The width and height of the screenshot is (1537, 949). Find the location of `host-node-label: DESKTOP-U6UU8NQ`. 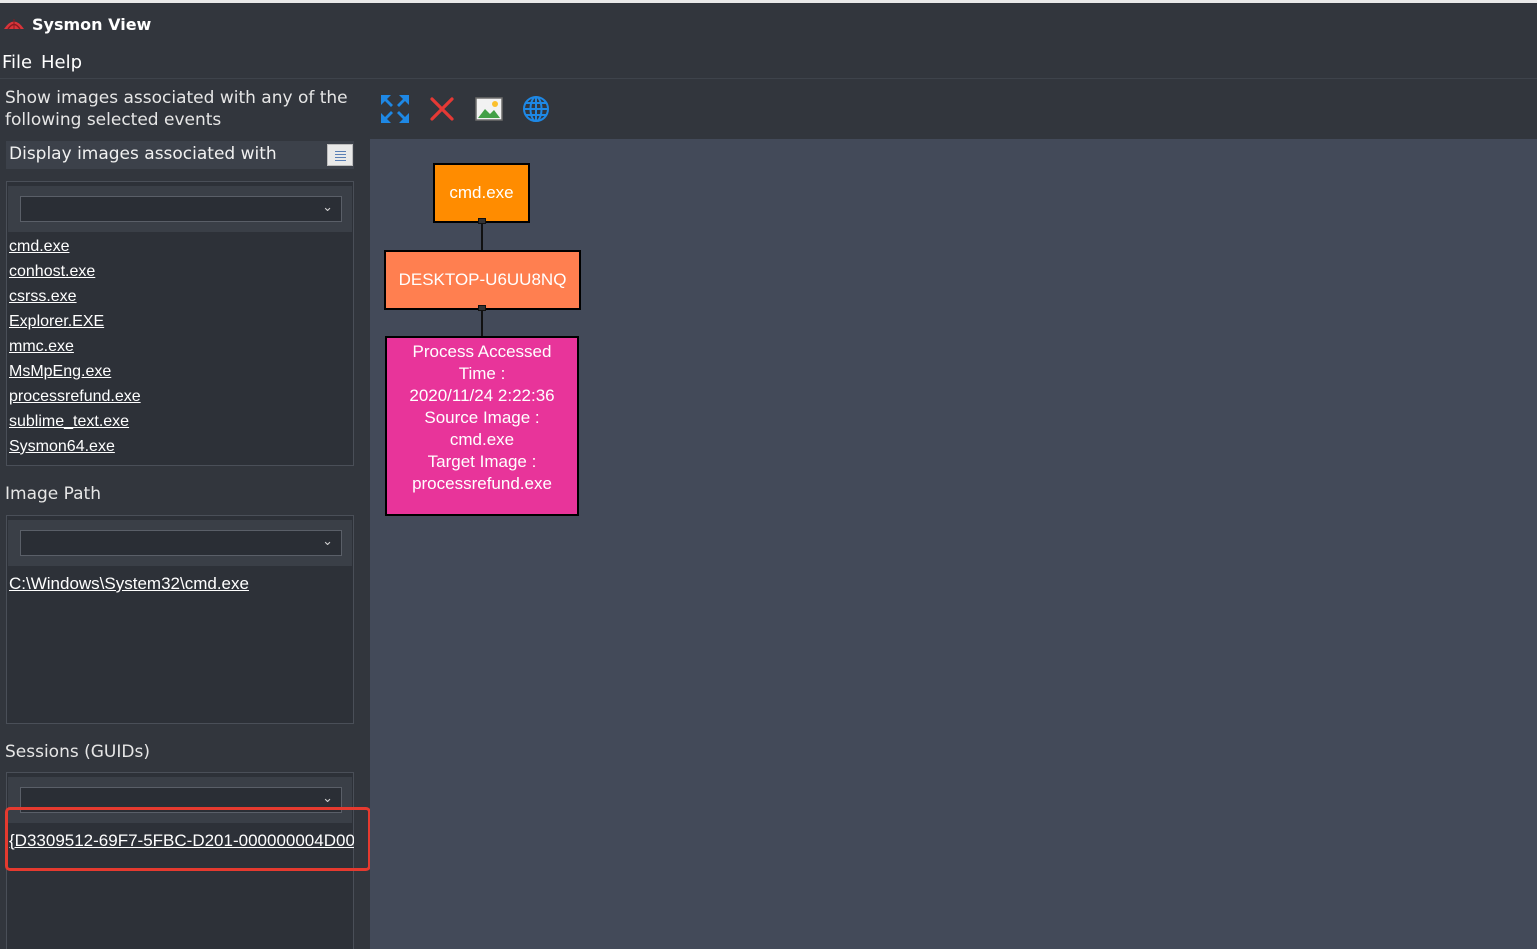

host-node-label: DESKTOP-U6UU8NQ is located at coordinates (482, 279).